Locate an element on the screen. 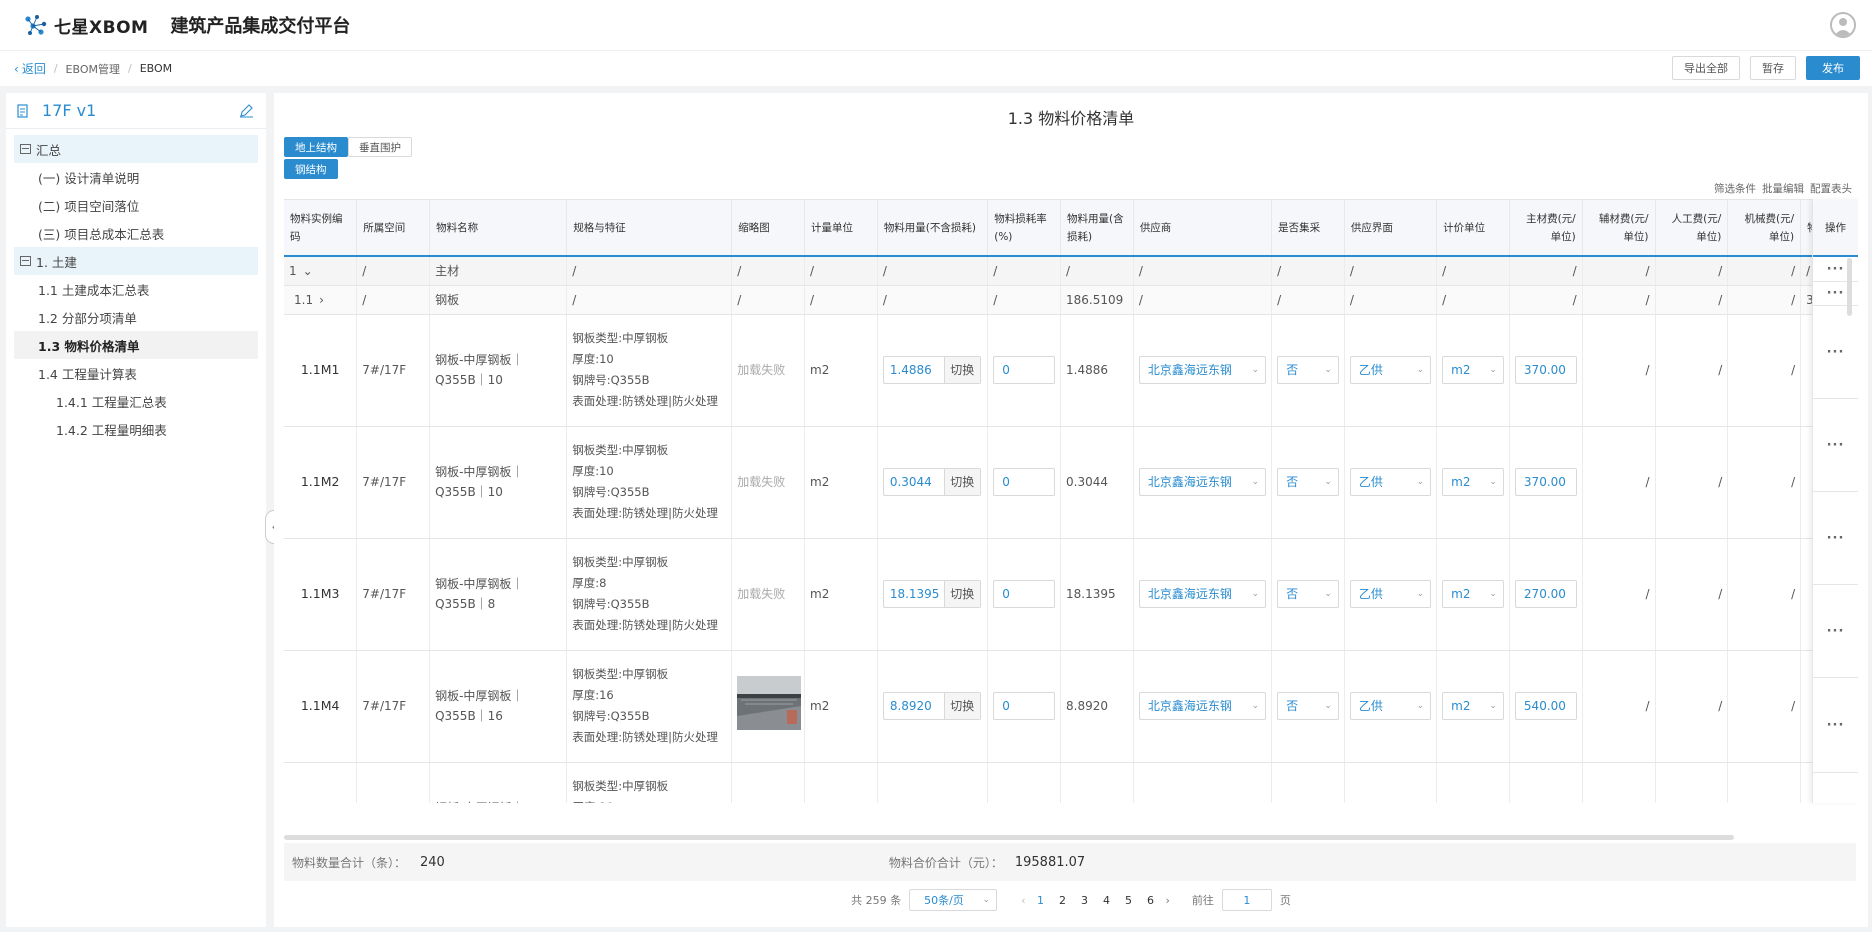  quantity-input: 18.1395 切换 is located at coordinates (931, 594).